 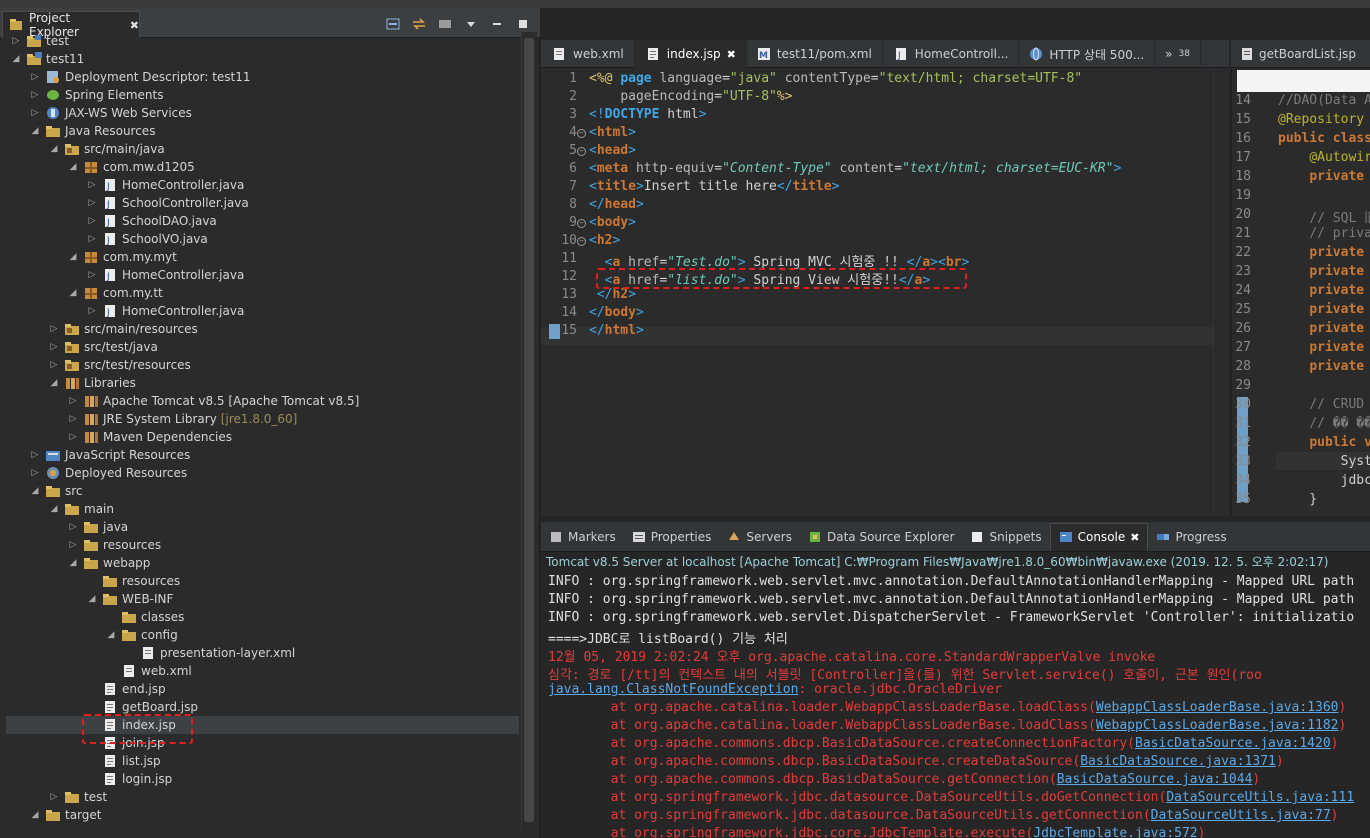 What do you see at coordinates (151, 221) in the screenshot?
I see `tree-item: ▷ J SchoolDAO.java` at bounding box center [151, 221].